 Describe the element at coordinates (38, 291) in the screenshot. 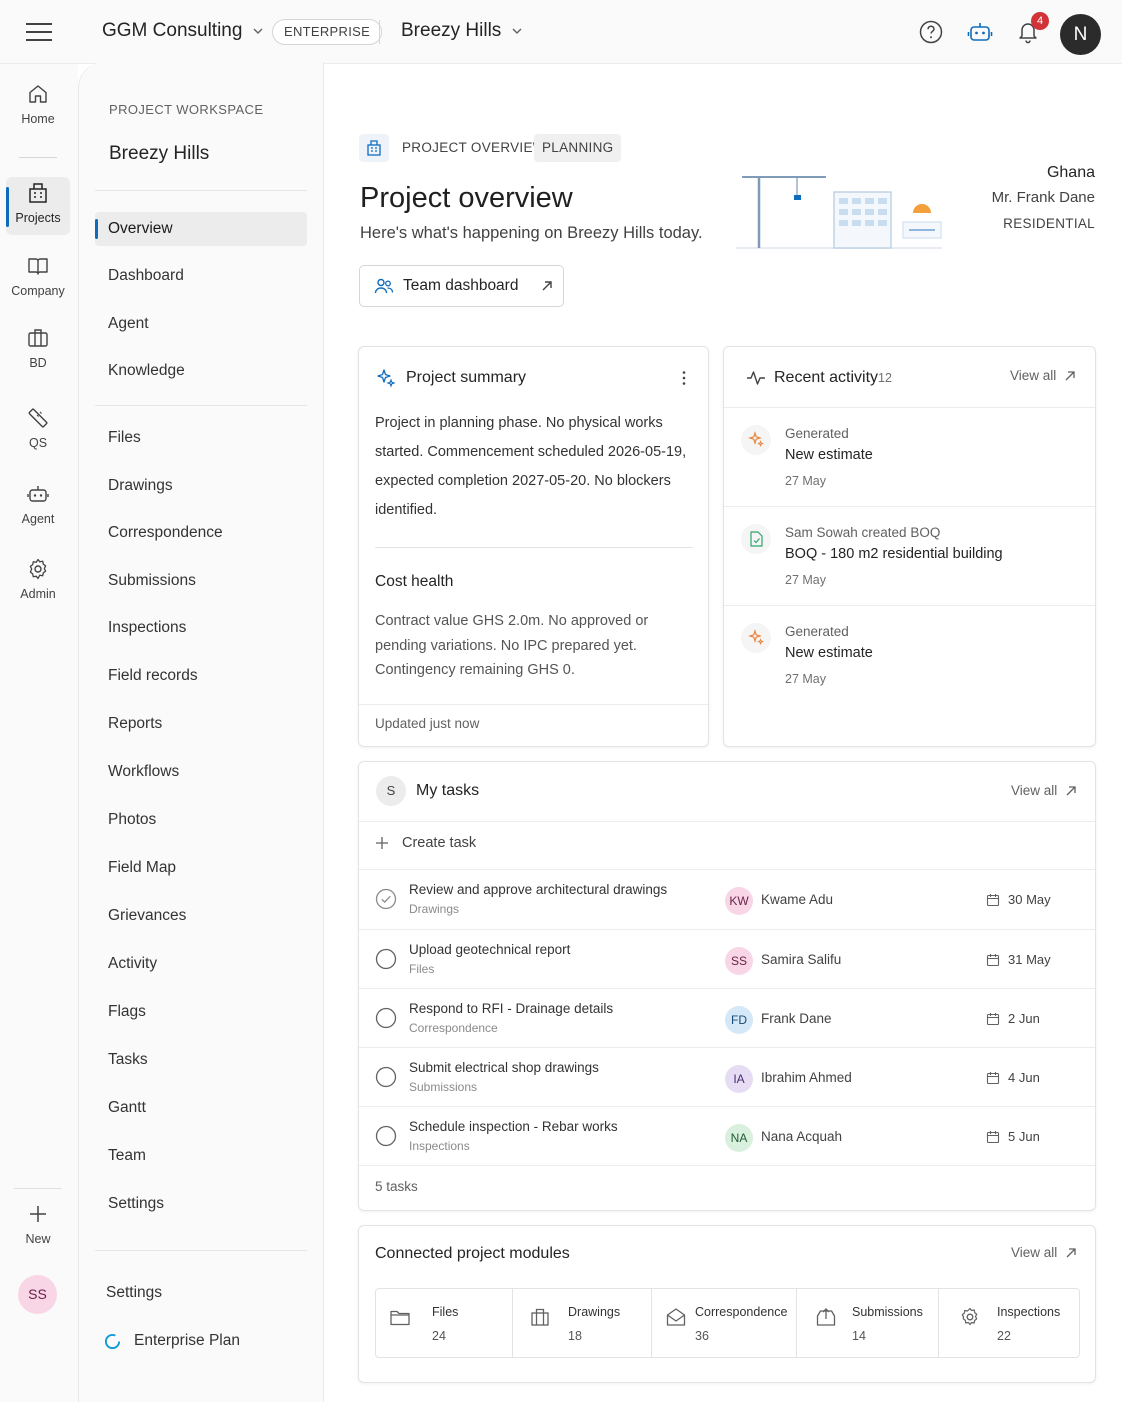

I see `rail-label: Company` at that location.